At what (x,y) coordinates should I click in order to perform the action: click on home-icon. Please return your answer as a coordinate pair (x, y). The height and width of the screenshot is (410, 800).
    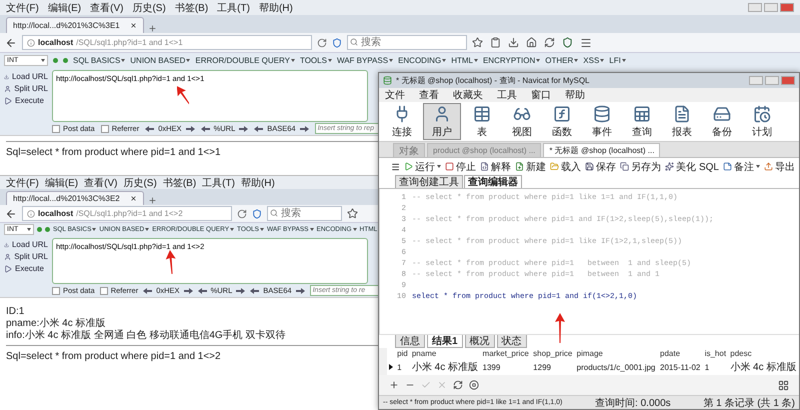
    Looking at the image, I should click on (531, 42).